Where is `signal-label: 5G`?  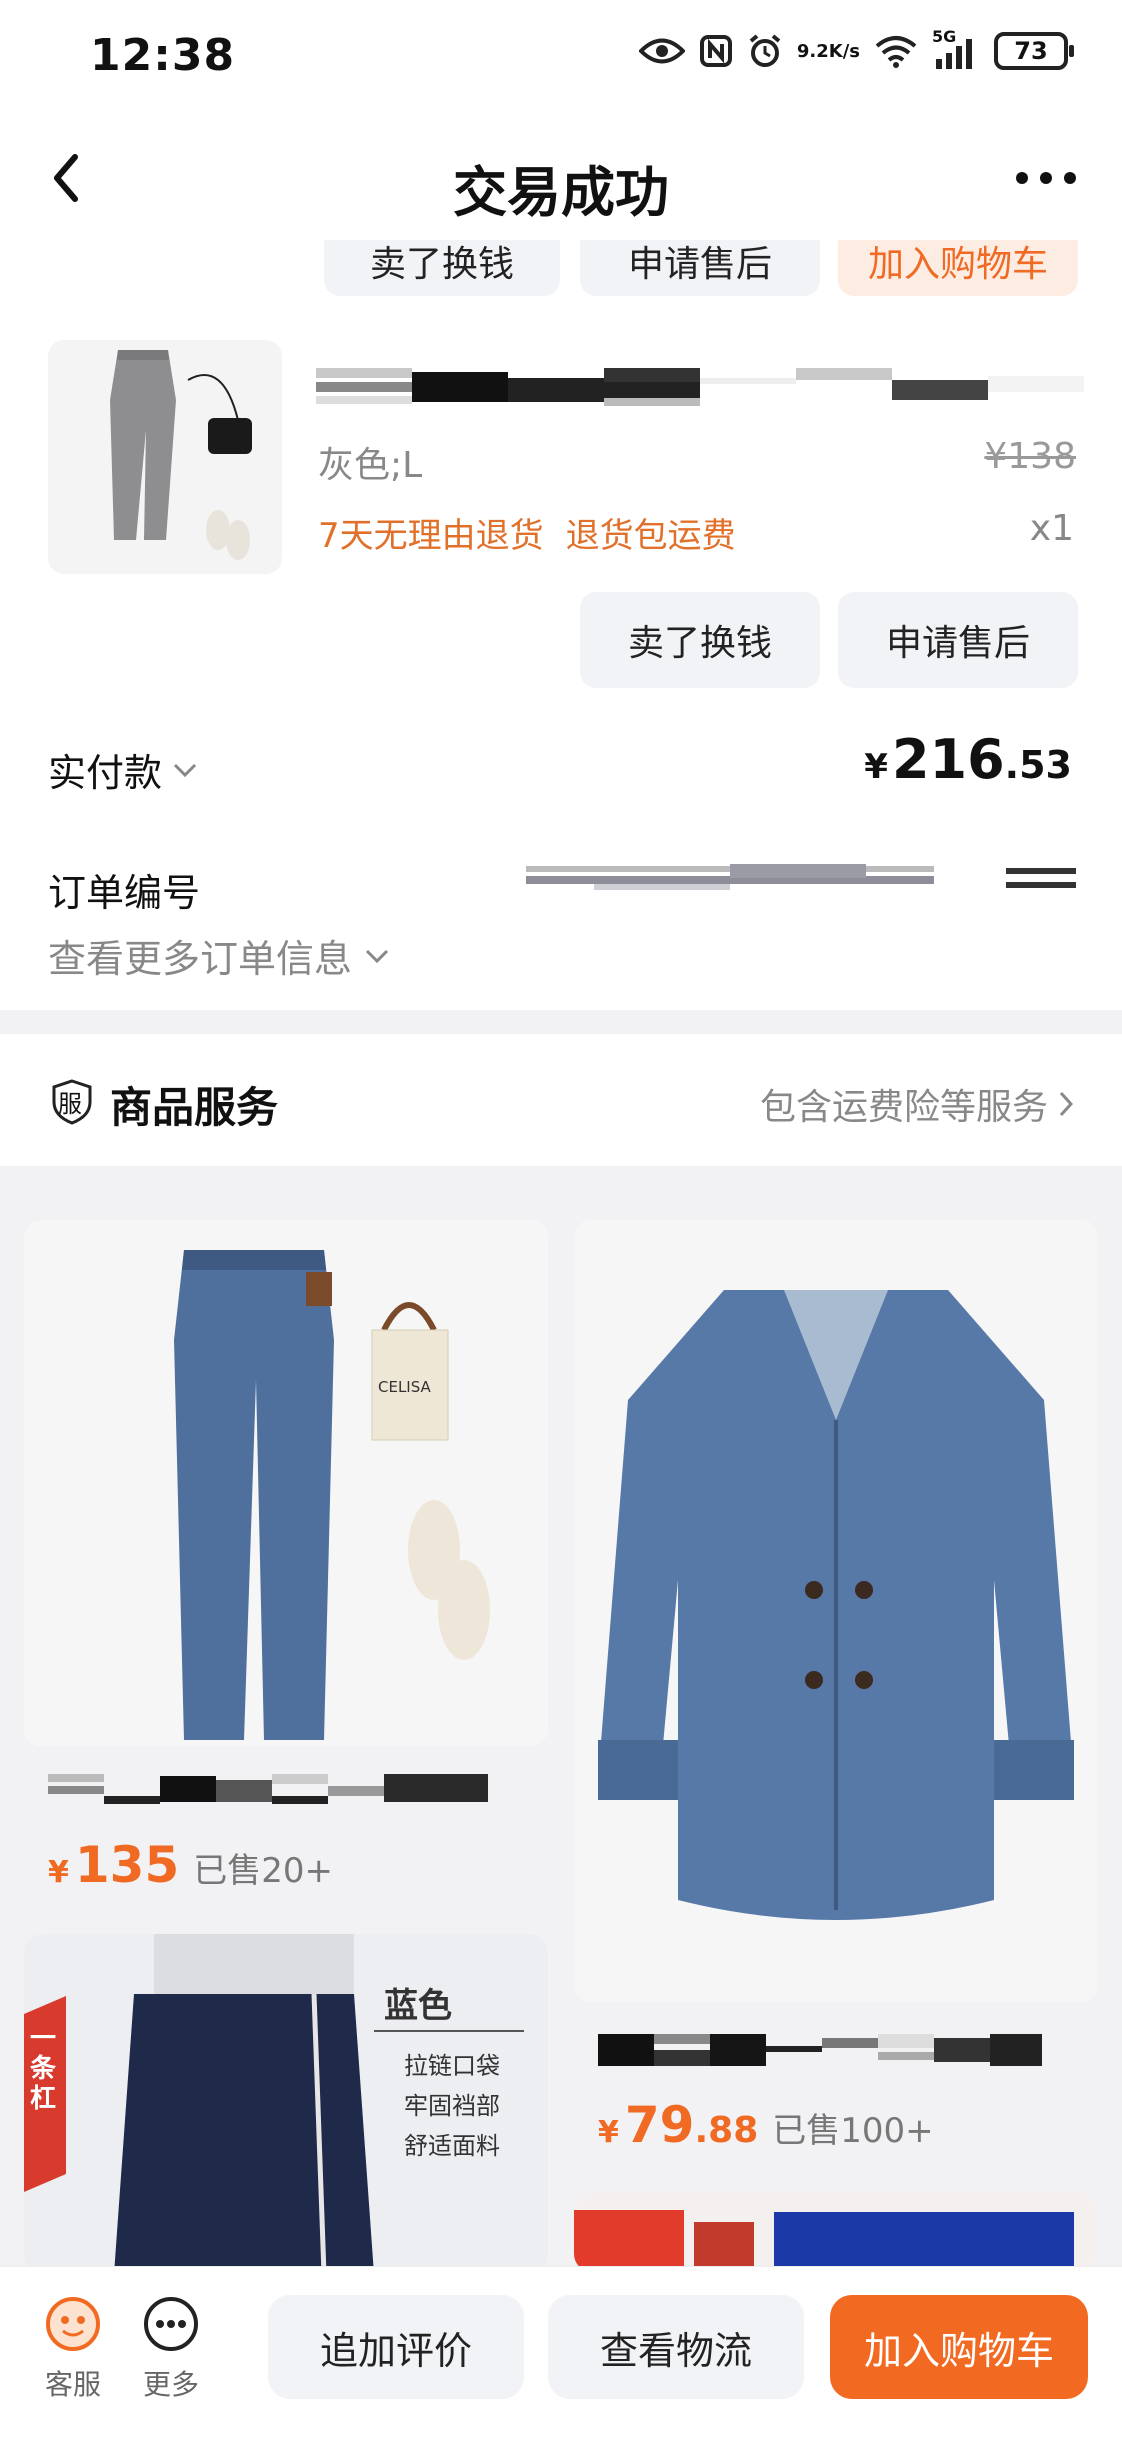
signal-label: 5G is located at coordinates (944, 36).